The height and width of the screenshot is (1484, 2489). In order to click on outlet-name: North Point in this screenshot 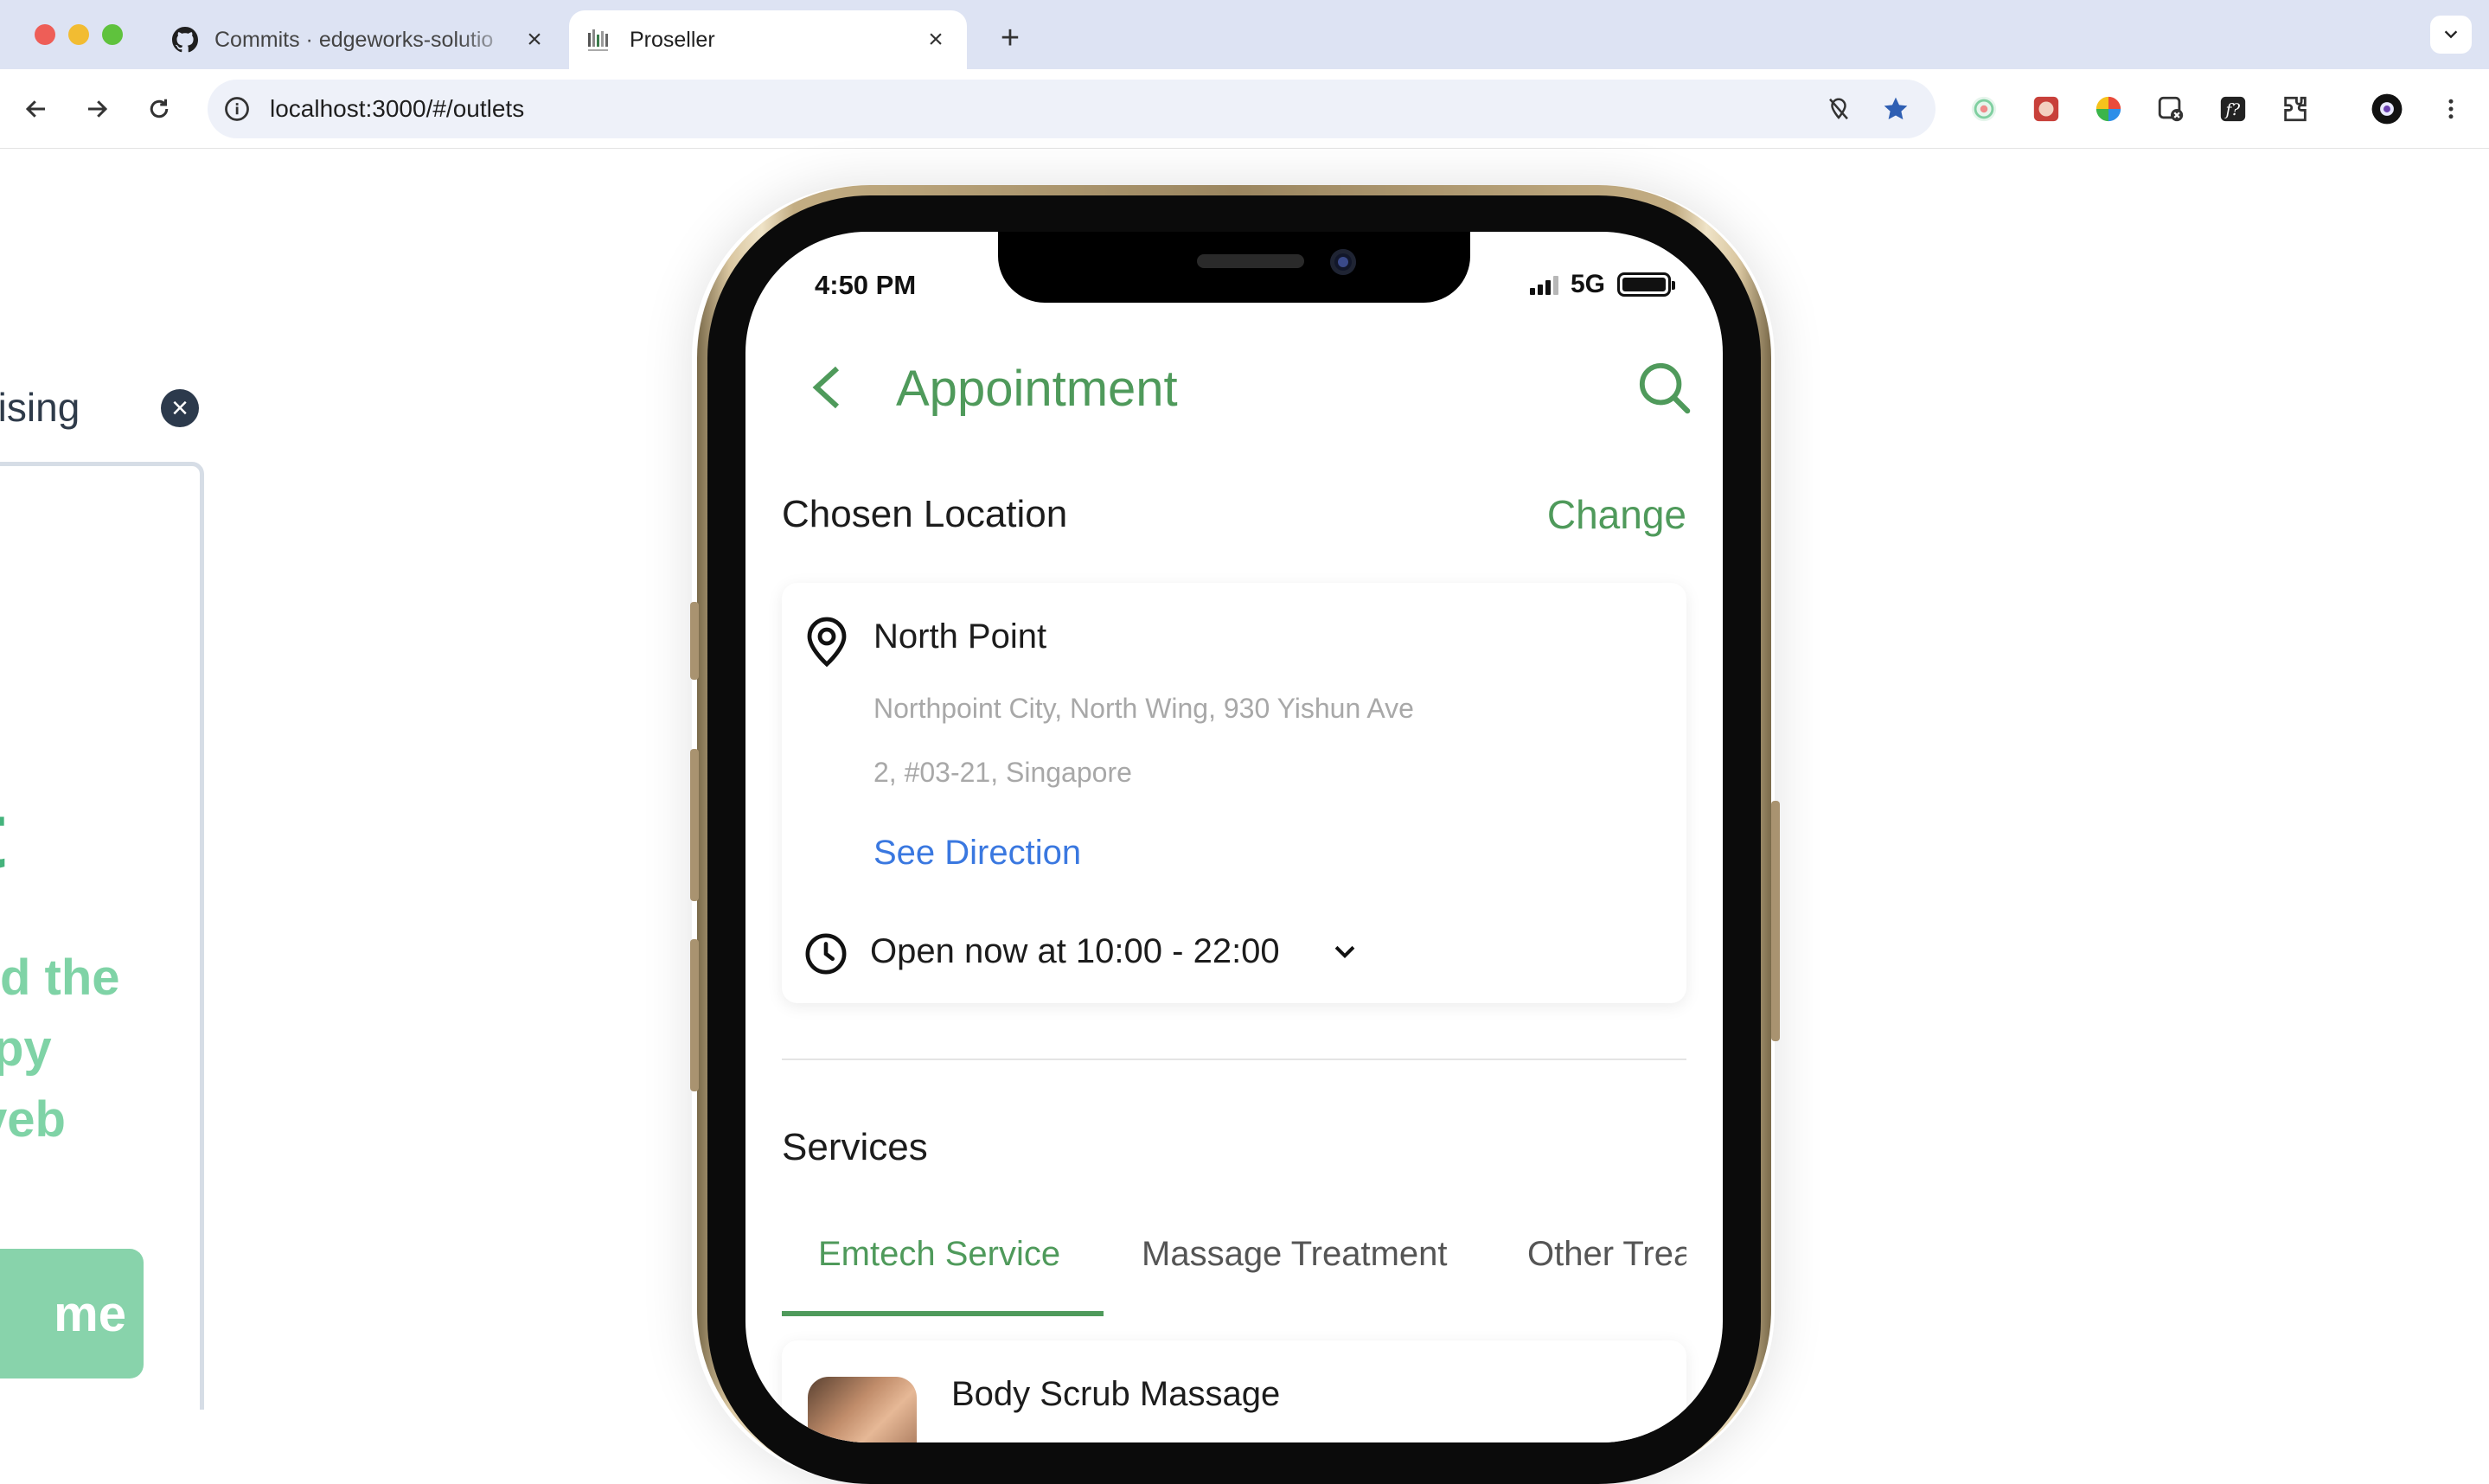, I will do `click(960, 636)`.